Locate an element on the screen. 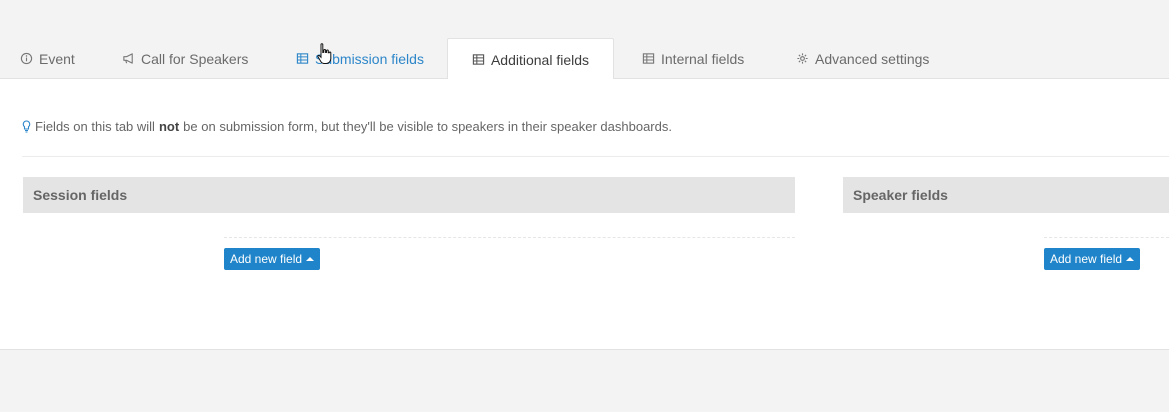  session-fields-title: Session fields is located at coordinates (80, 195).